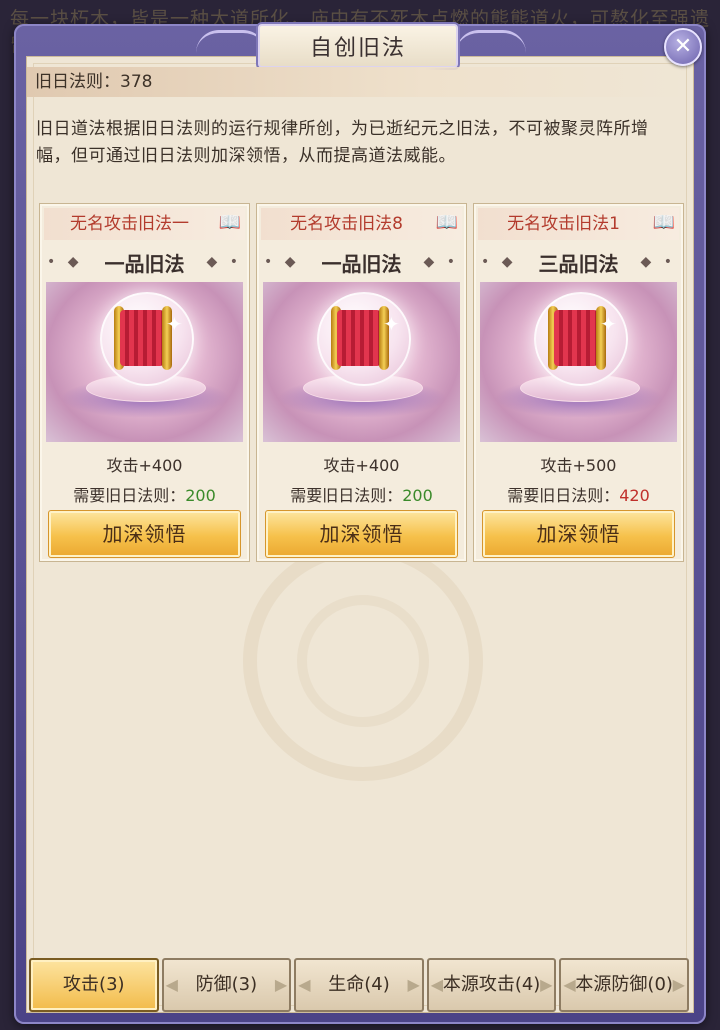 Image resolution: width=720 pixels, height=1030 pixels. I want to click on close-icon: ✕, so click(683, 46).